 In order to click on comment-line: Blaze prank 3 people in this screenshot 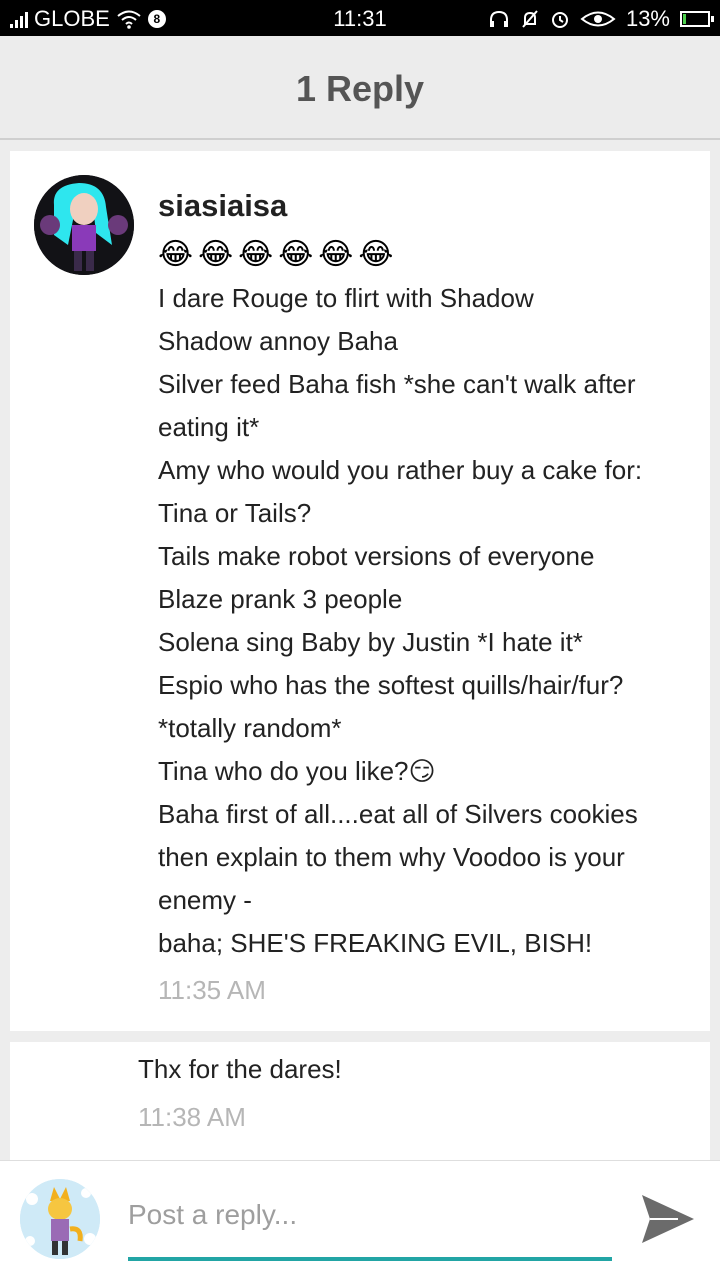, I will do `click(280, 599)`.